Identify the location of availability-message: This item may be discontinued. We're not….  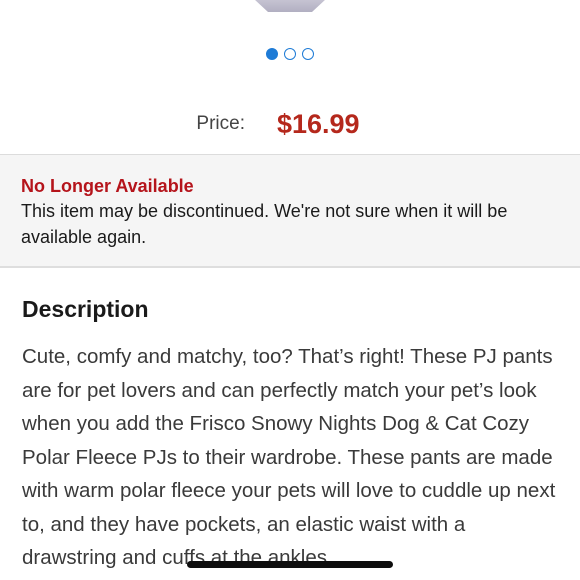
(264, 224).